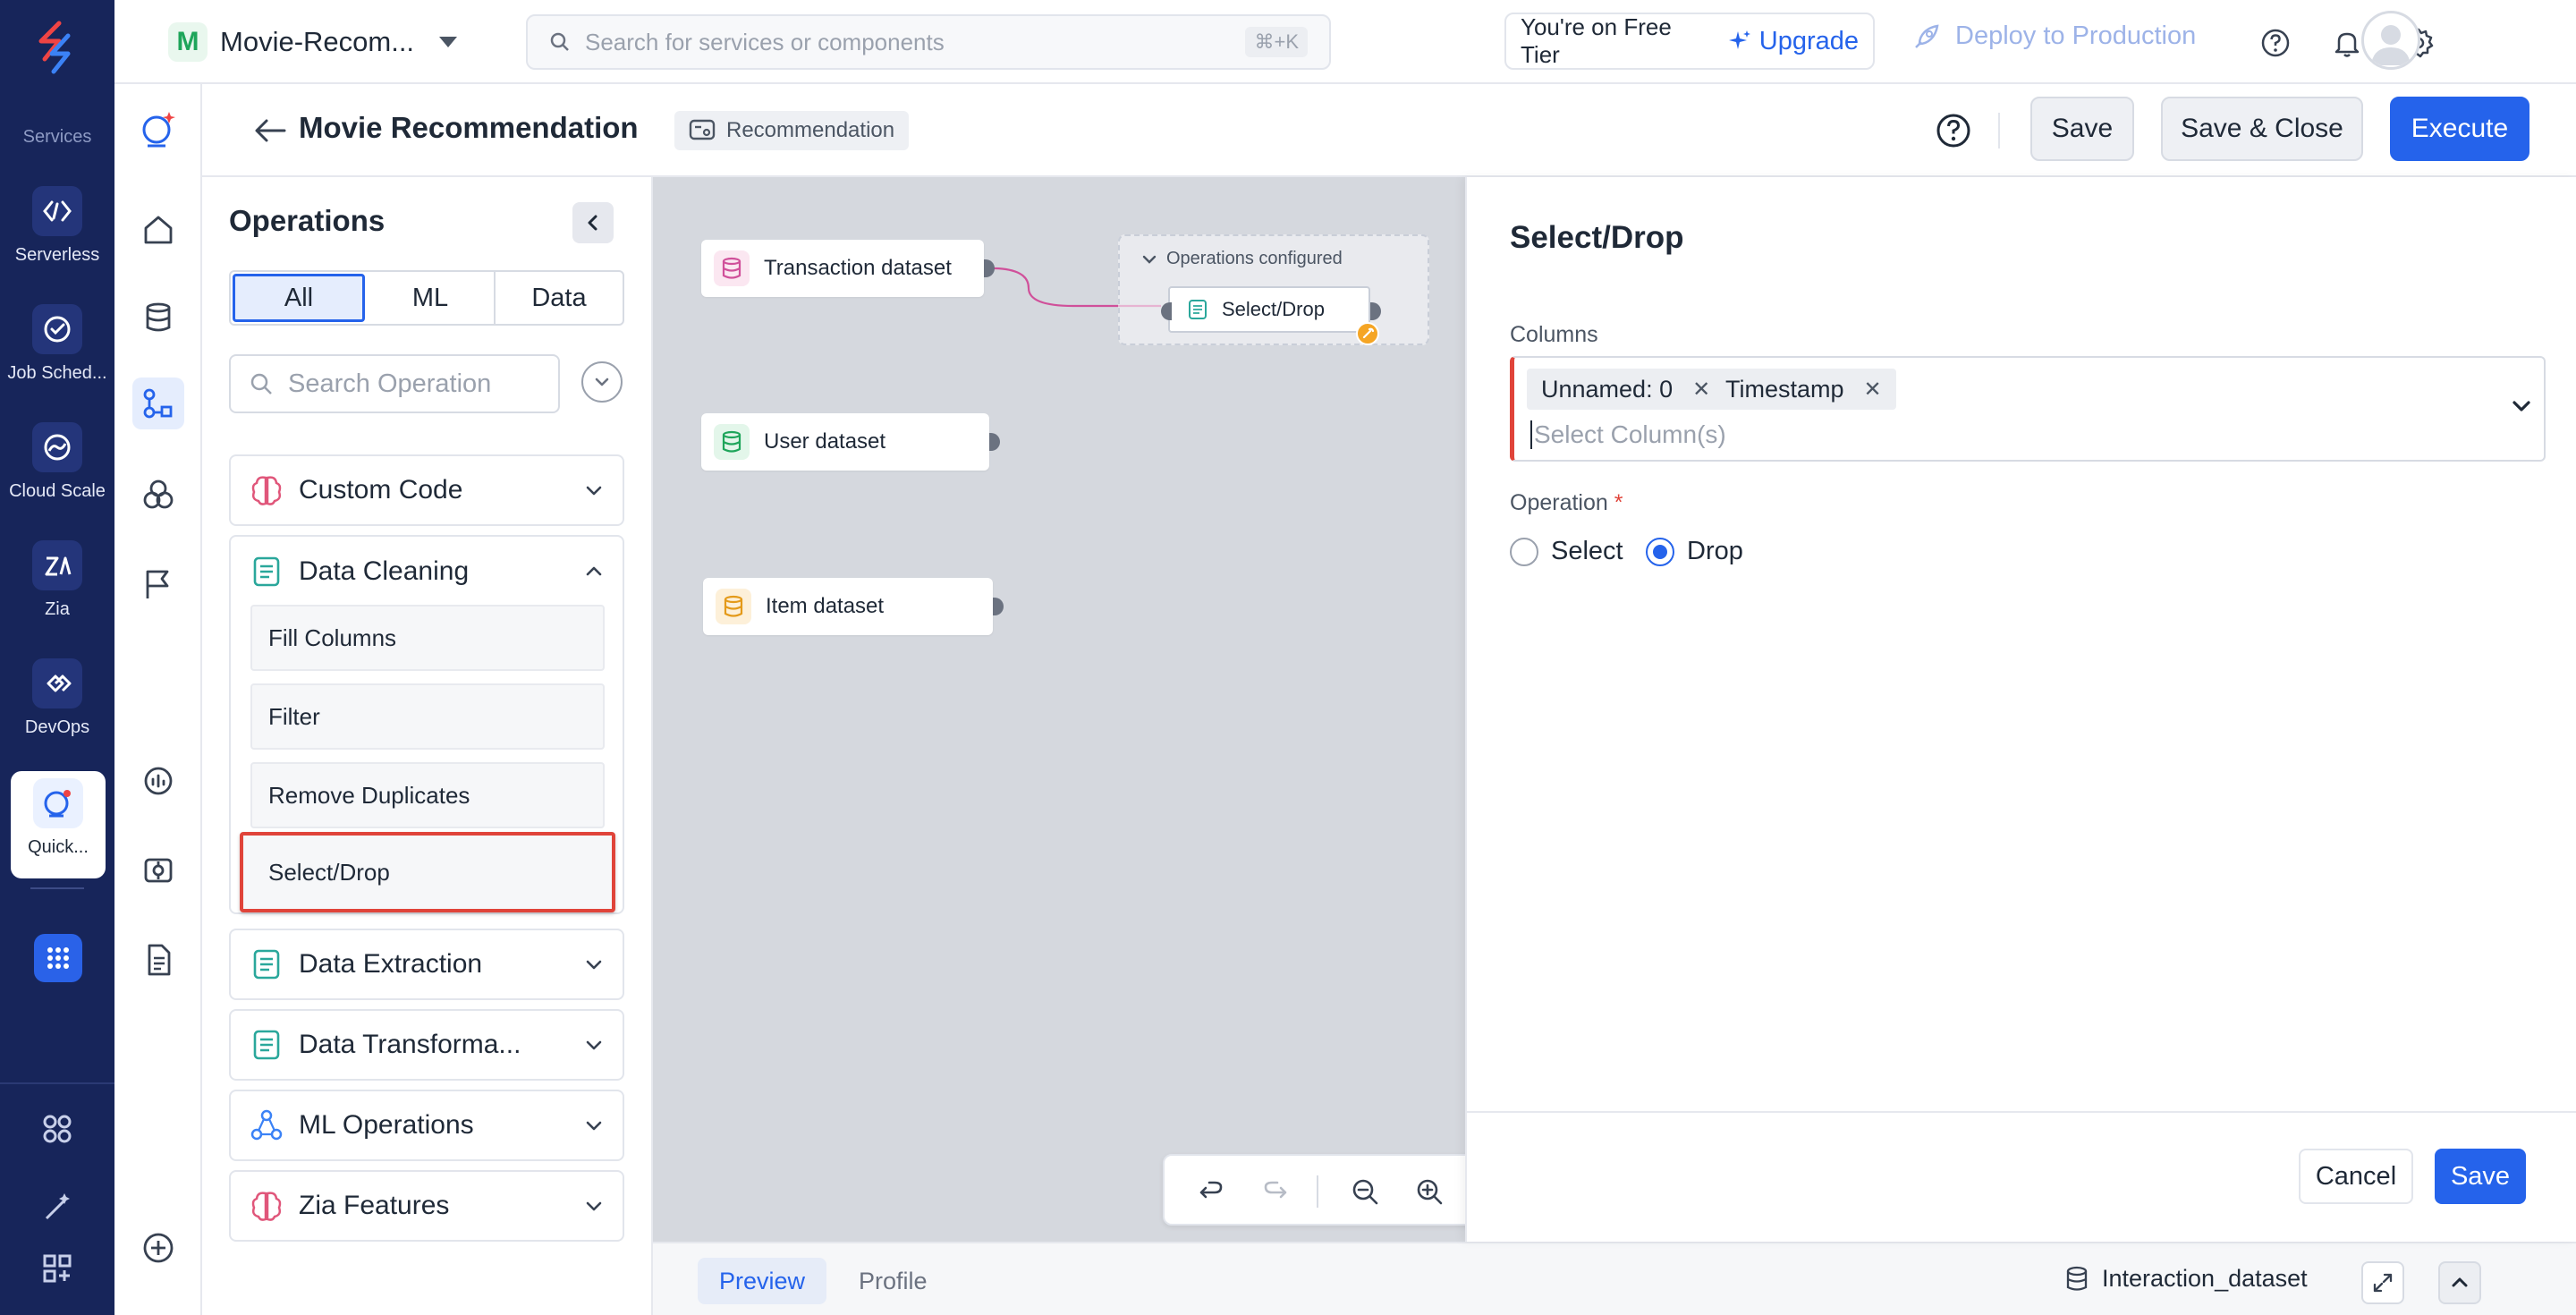  I want to click on rail-item-devops: DevOps, so click(57, 705).